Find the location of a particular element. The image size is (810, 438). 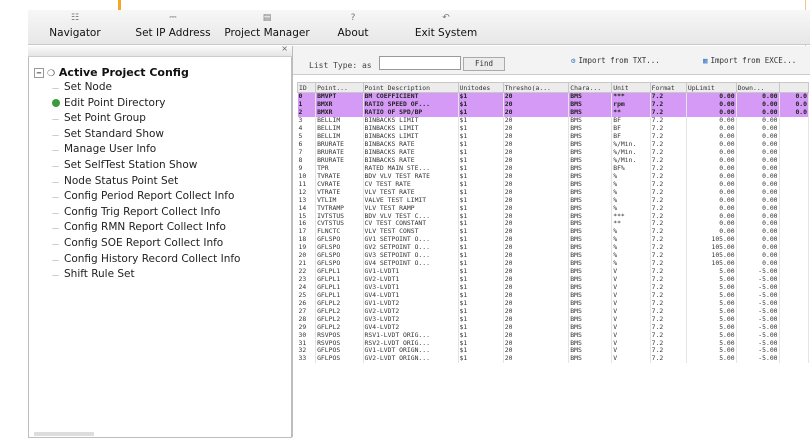

tree-item: — Set Point Group is located at coordinates (99, 118).